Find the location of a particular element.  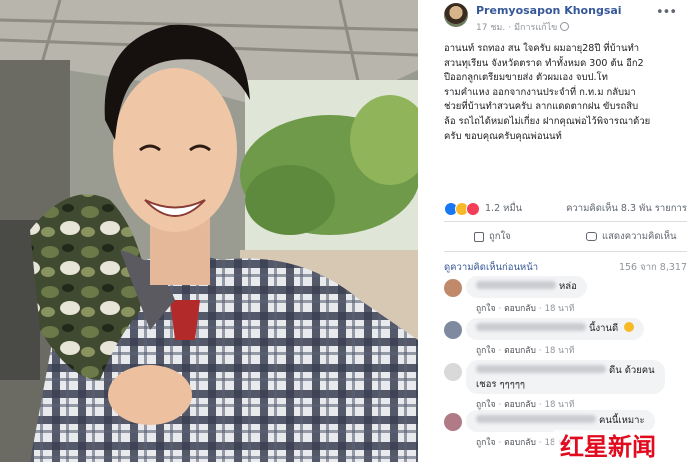

svg-text: 红星新闻 is located at coordinates (608, 447).